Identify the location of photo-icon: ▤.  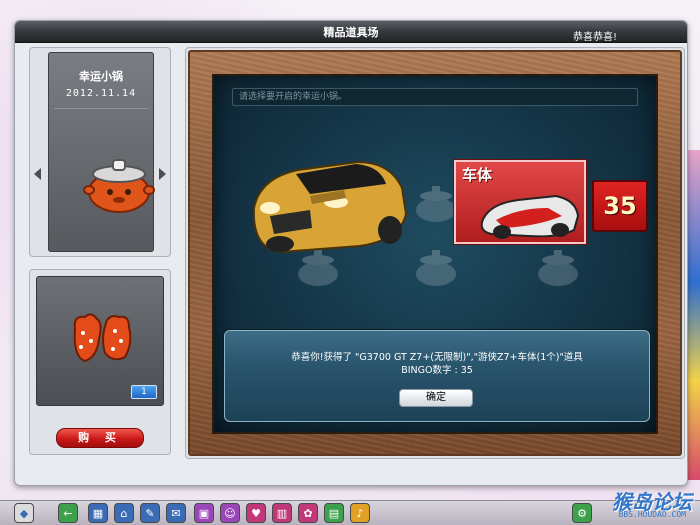
(334, 513).